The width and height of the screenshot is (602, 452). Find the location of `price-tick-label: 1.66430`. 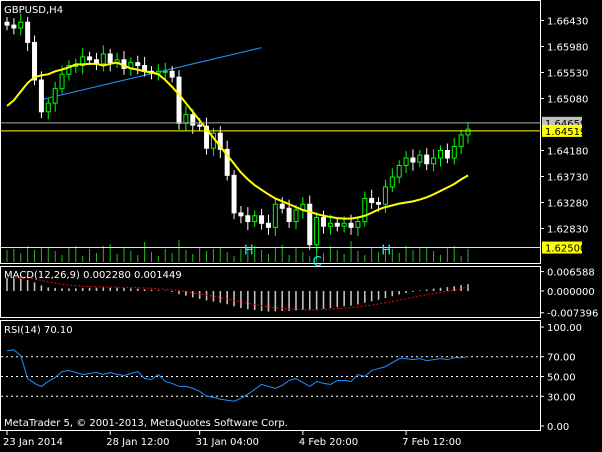

price-tick-label: 1.66430 is located at coordinates (567, 21).